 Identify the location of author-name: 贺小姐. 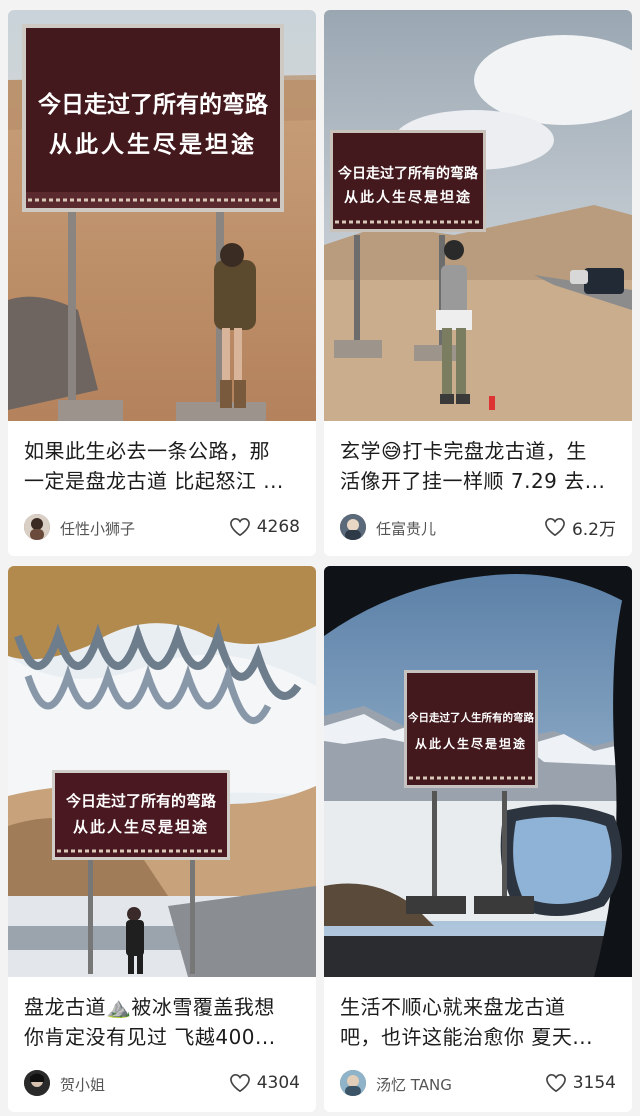
(82, 1084).